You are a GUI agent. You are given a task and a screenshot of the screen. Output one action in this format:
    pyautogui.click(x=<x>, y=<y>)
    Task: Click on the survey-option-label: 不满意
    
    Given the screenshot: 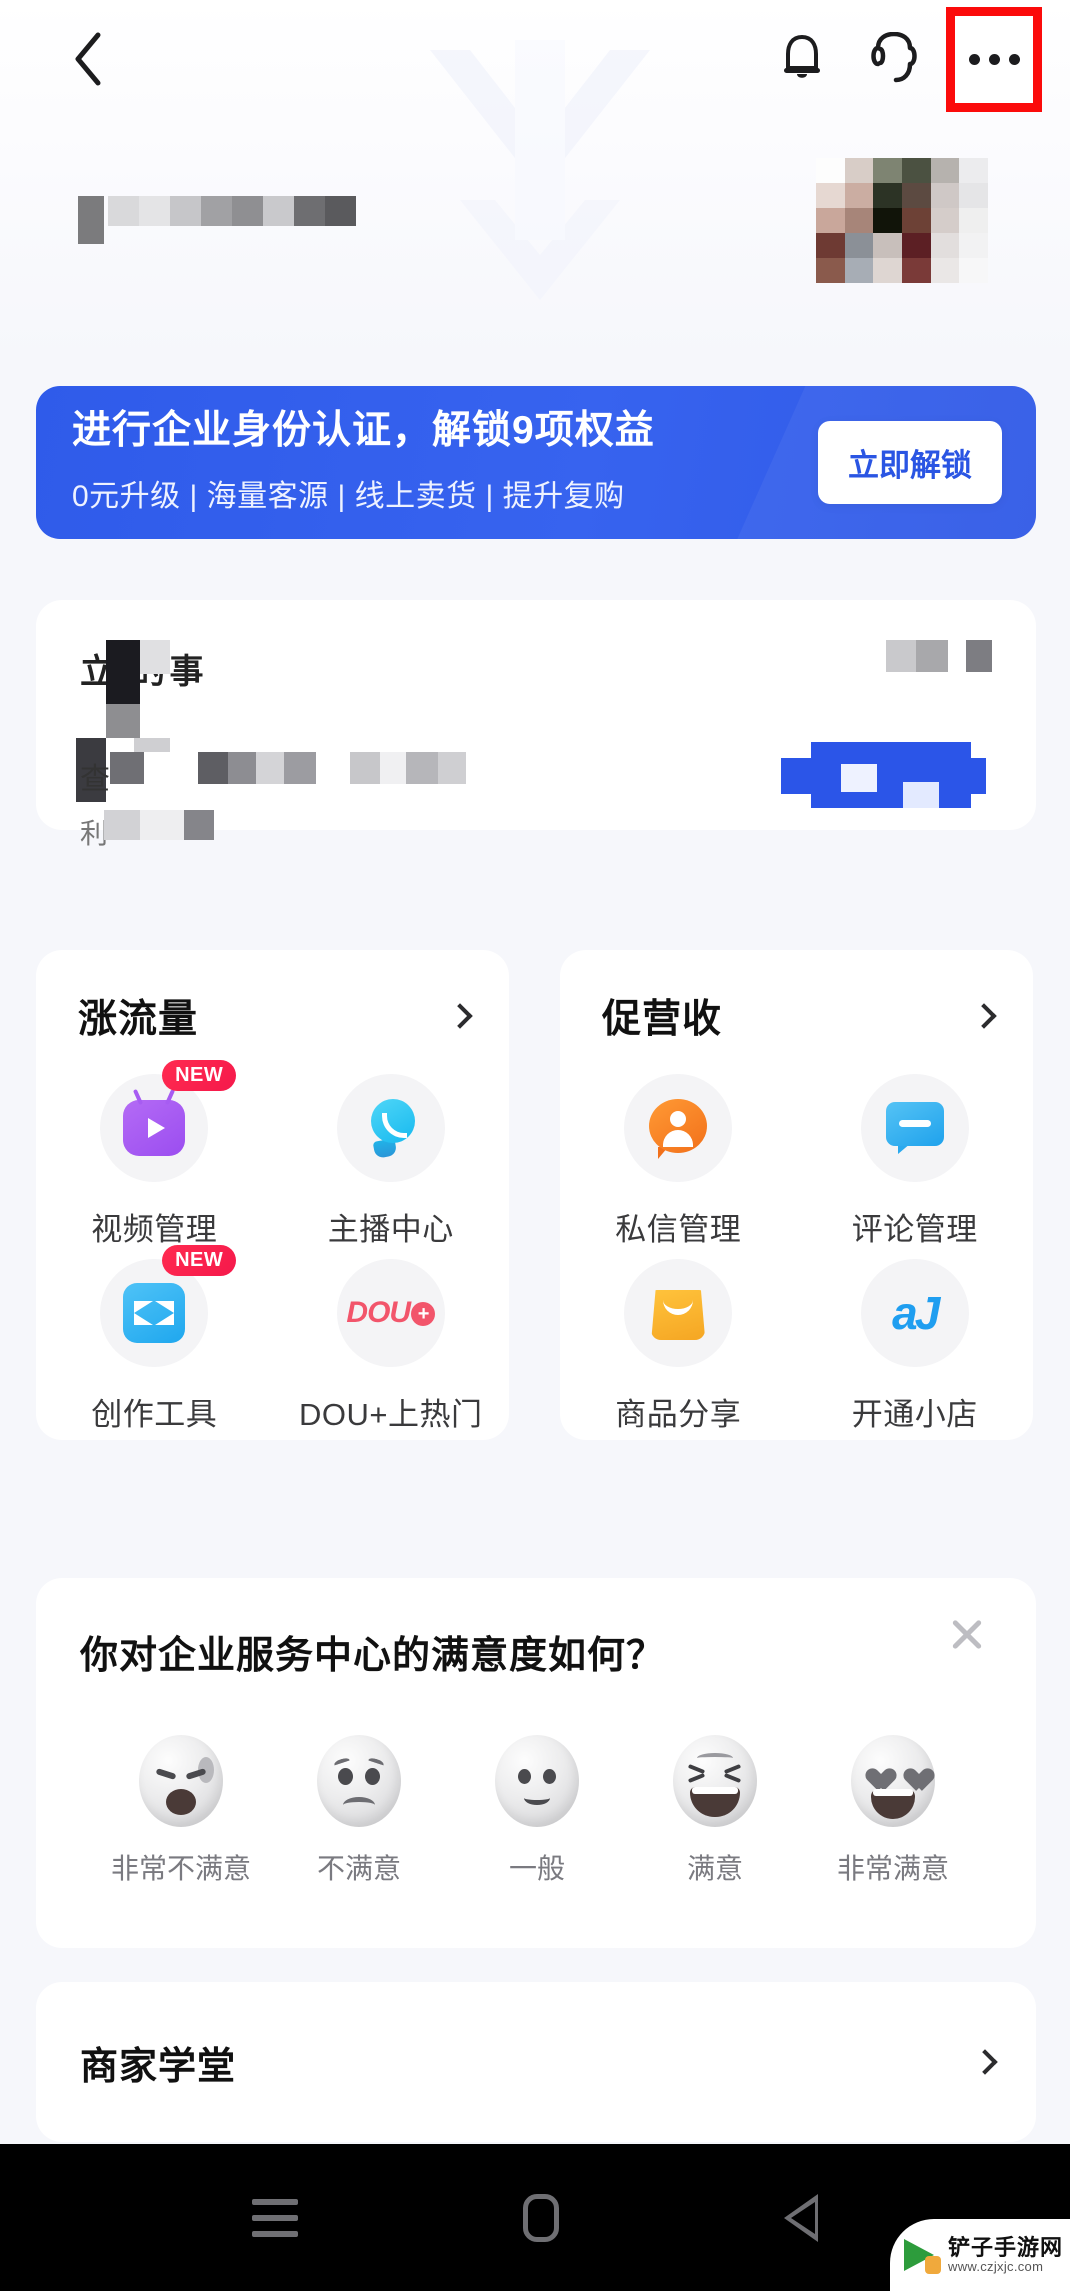 What is the action you would take?
    pyautogui.click(x=358, y=1868)
    